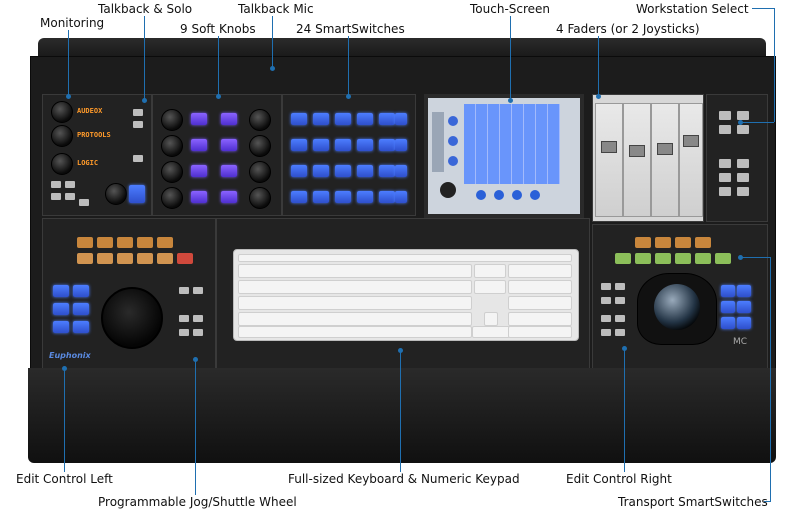 The width and height of the screenshot is (800, 513). I want to click on keyboard, so click(406, 295).